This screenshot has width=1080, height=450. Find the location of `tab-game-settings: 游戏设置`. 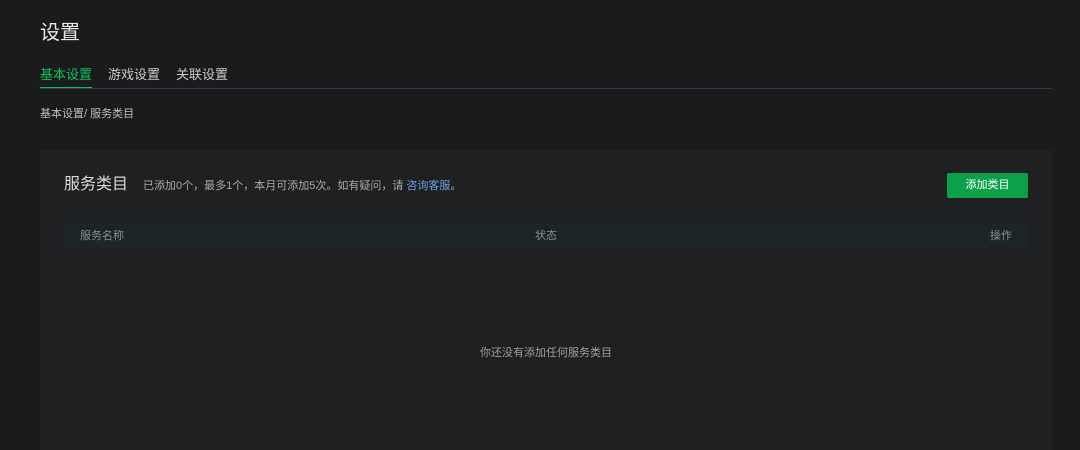

tab-game-settings: 游戏设置 is located at coordinates (134, 77).